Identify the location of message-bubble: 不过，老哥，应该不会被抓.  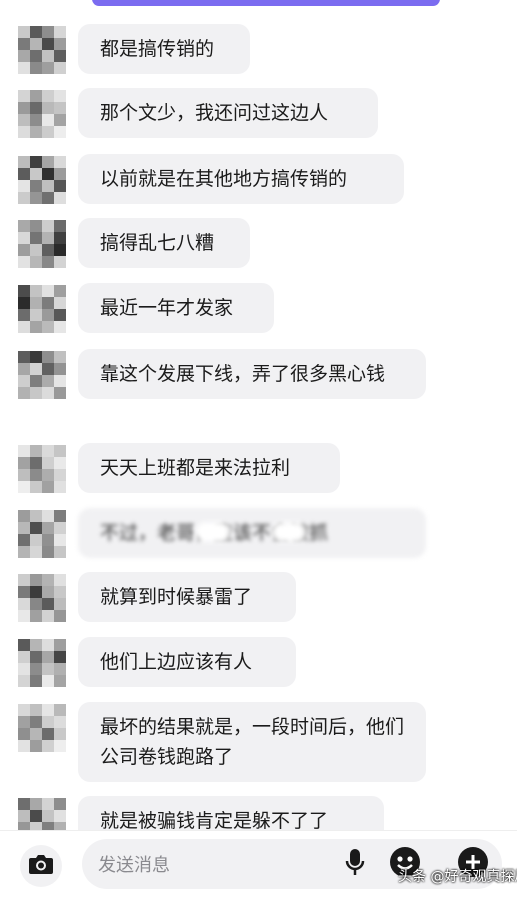
(252, 533).